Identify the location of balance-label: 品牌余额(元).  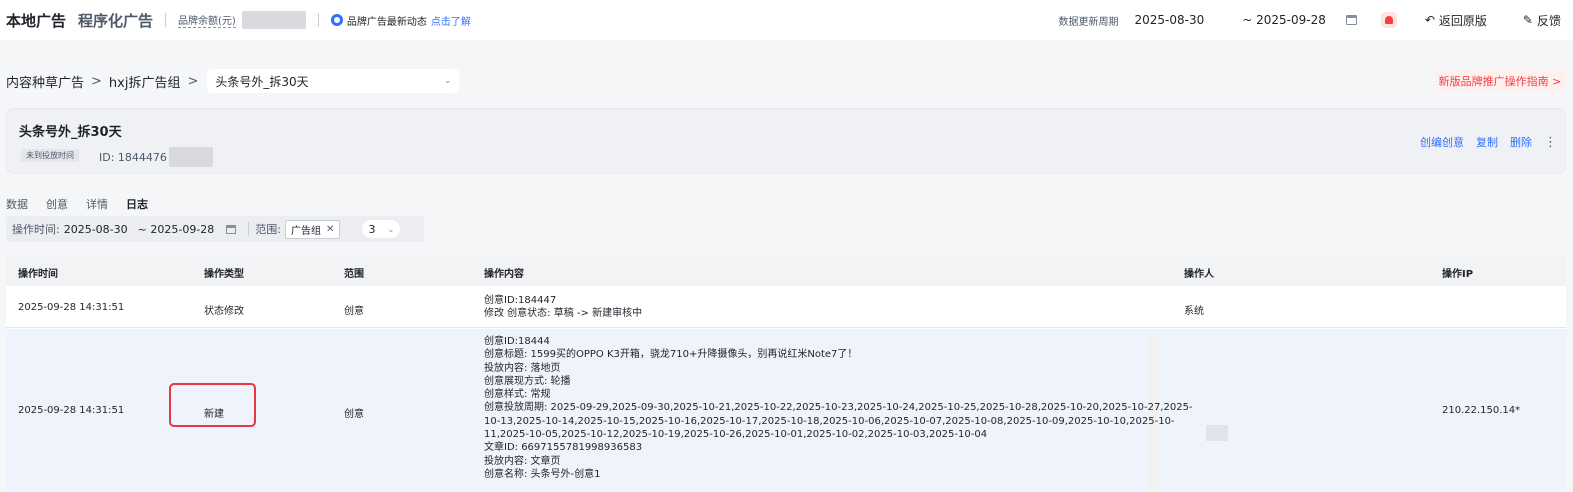
(207, 20).